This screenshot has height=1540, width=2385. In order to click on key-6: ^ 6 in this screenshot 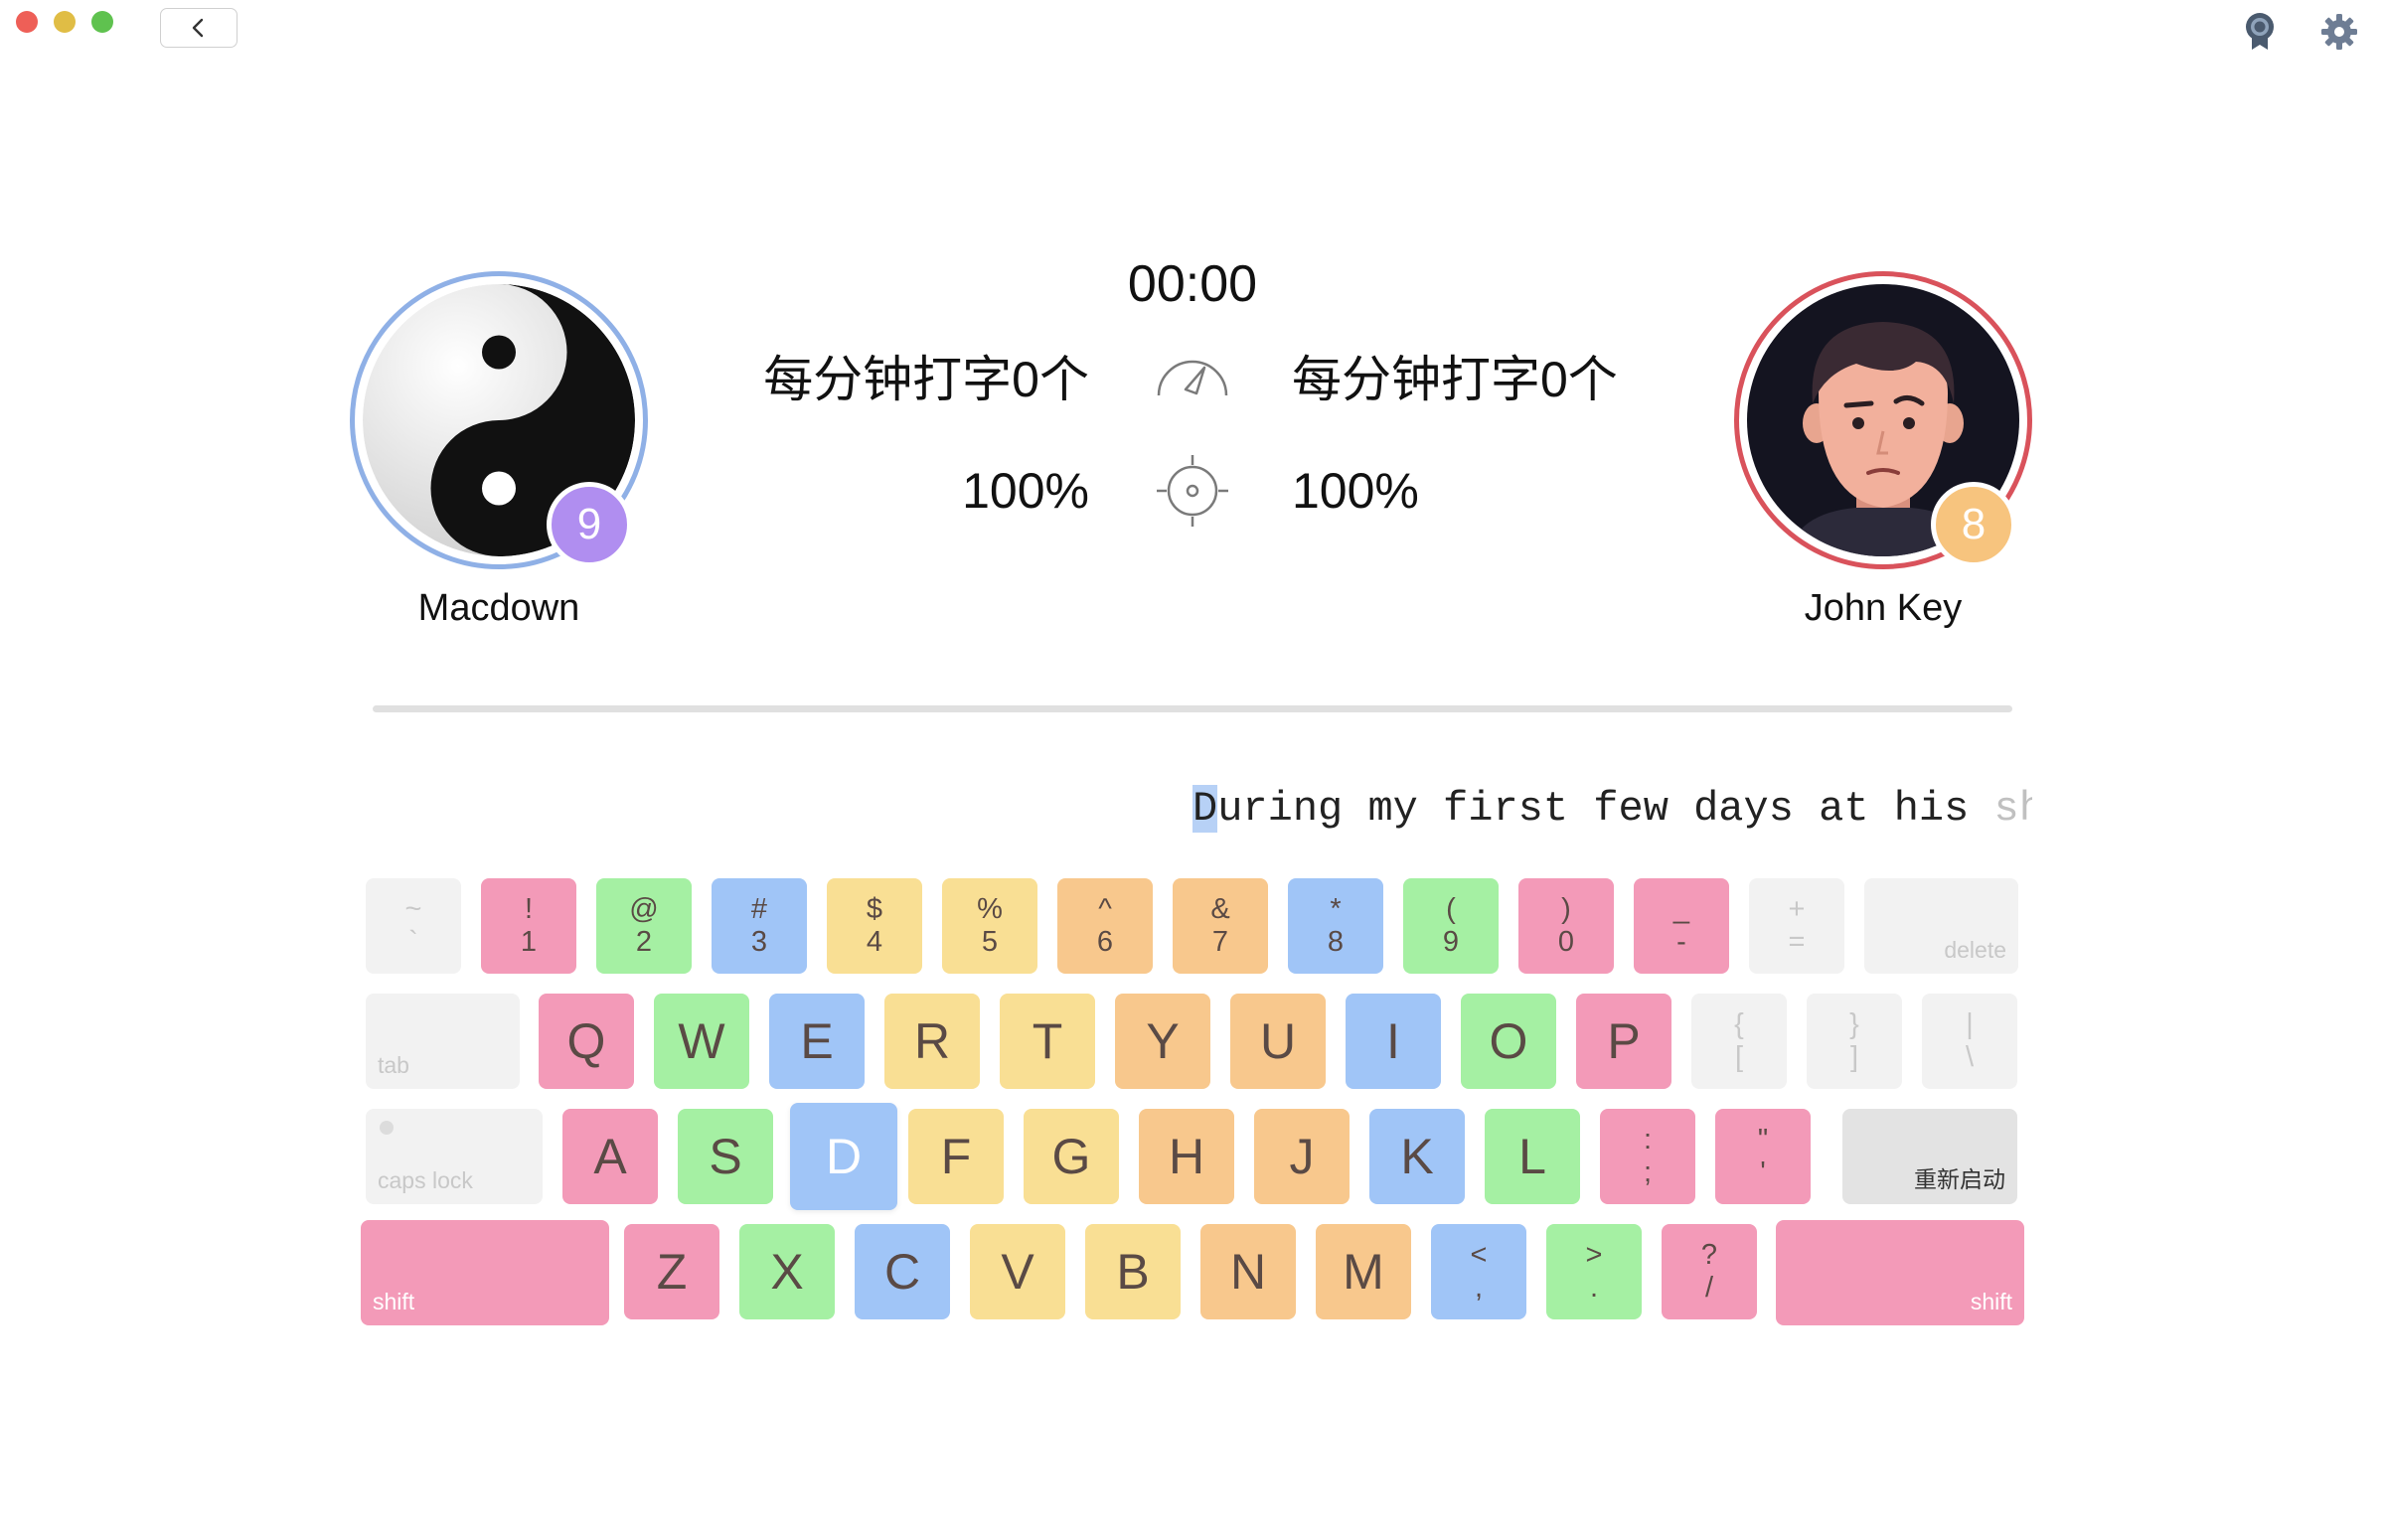, I will do `click(1105, 926)`.